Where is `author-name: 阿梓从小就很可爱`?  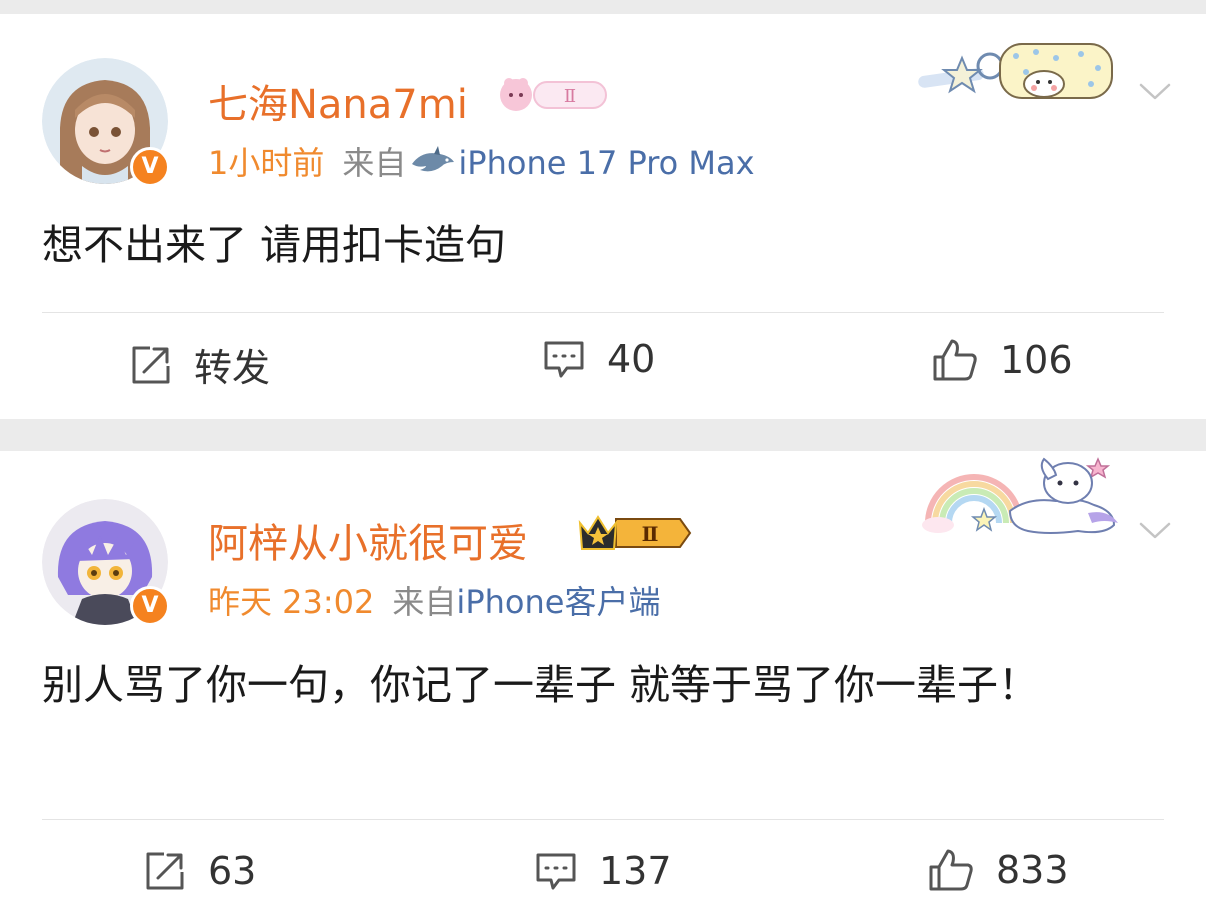 author-name: 阿梓从小就很可爱 is located at coordinates (368, 540).